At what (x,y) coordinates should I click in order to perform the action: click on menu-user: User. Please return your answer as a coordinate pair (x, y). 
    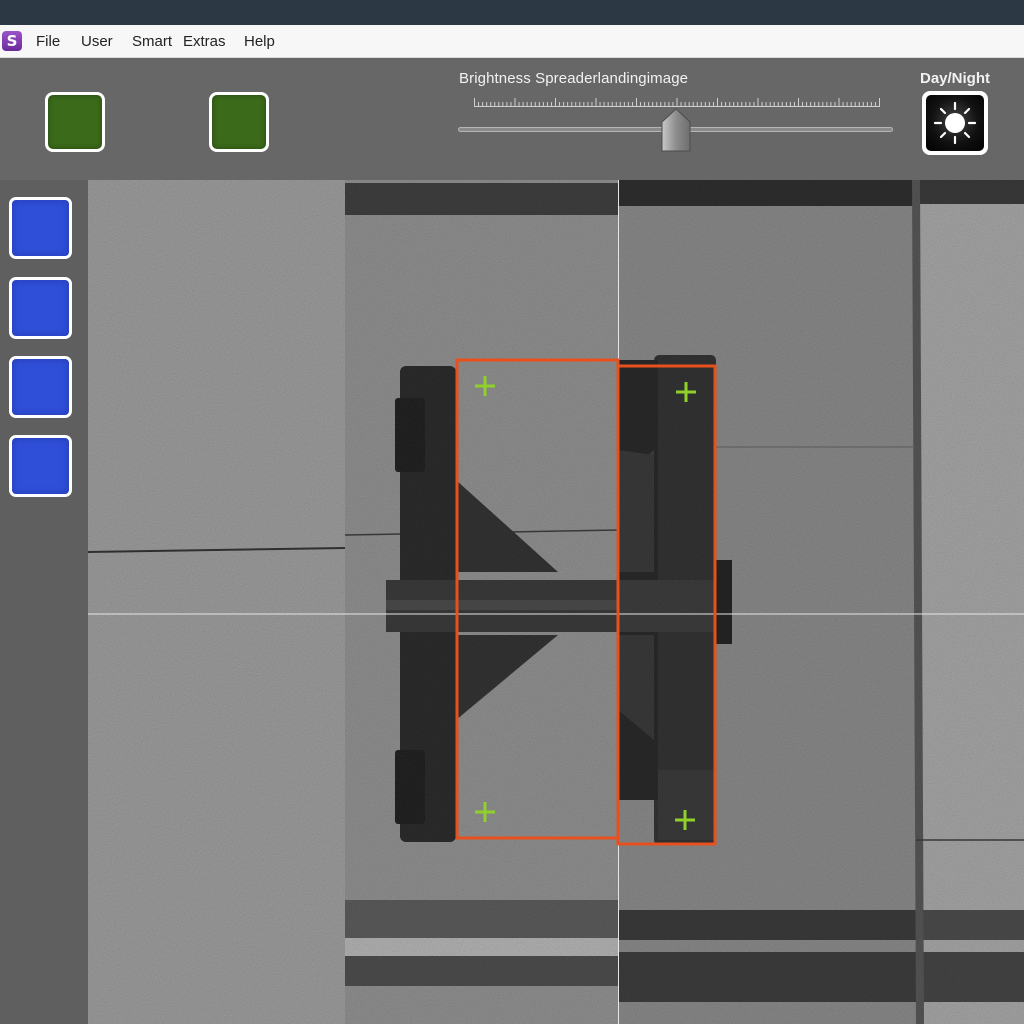
    Looking at the image, I should click on (97, 41).